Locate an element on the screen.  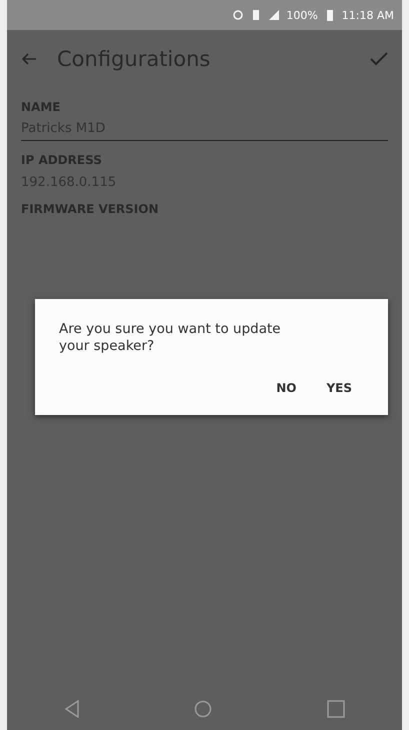
signal-icon is located at coordinates (274, 15).